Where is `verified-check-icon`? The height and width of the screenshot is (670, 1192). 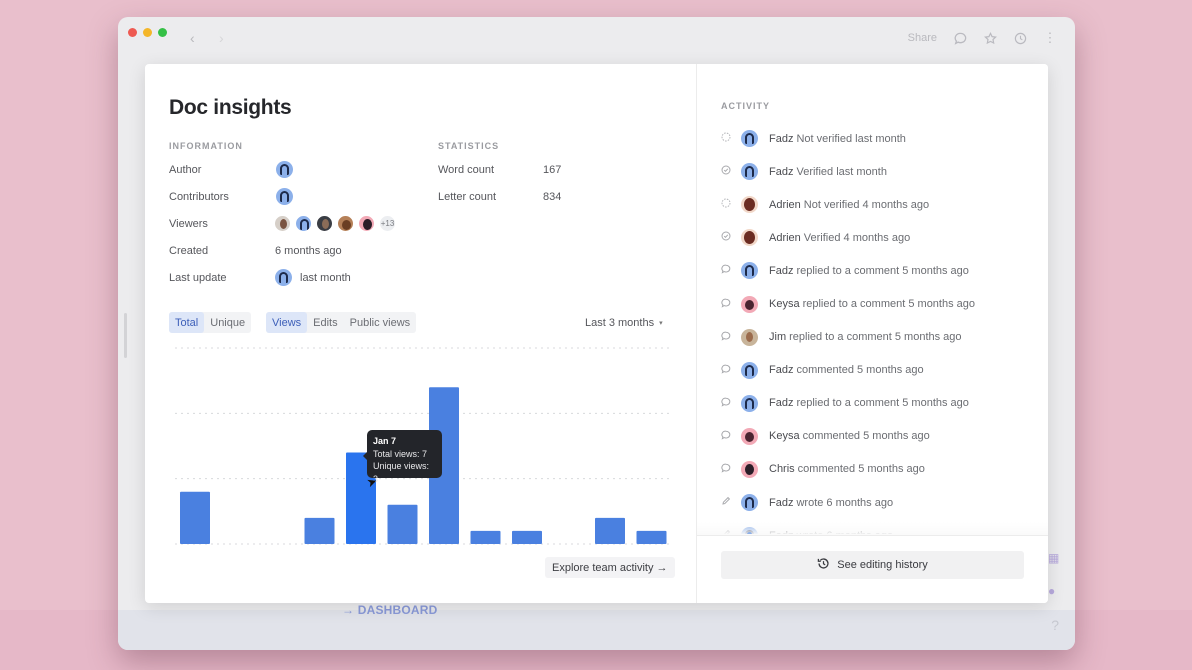 verified-check-icon is located at coordinates (726, 237).